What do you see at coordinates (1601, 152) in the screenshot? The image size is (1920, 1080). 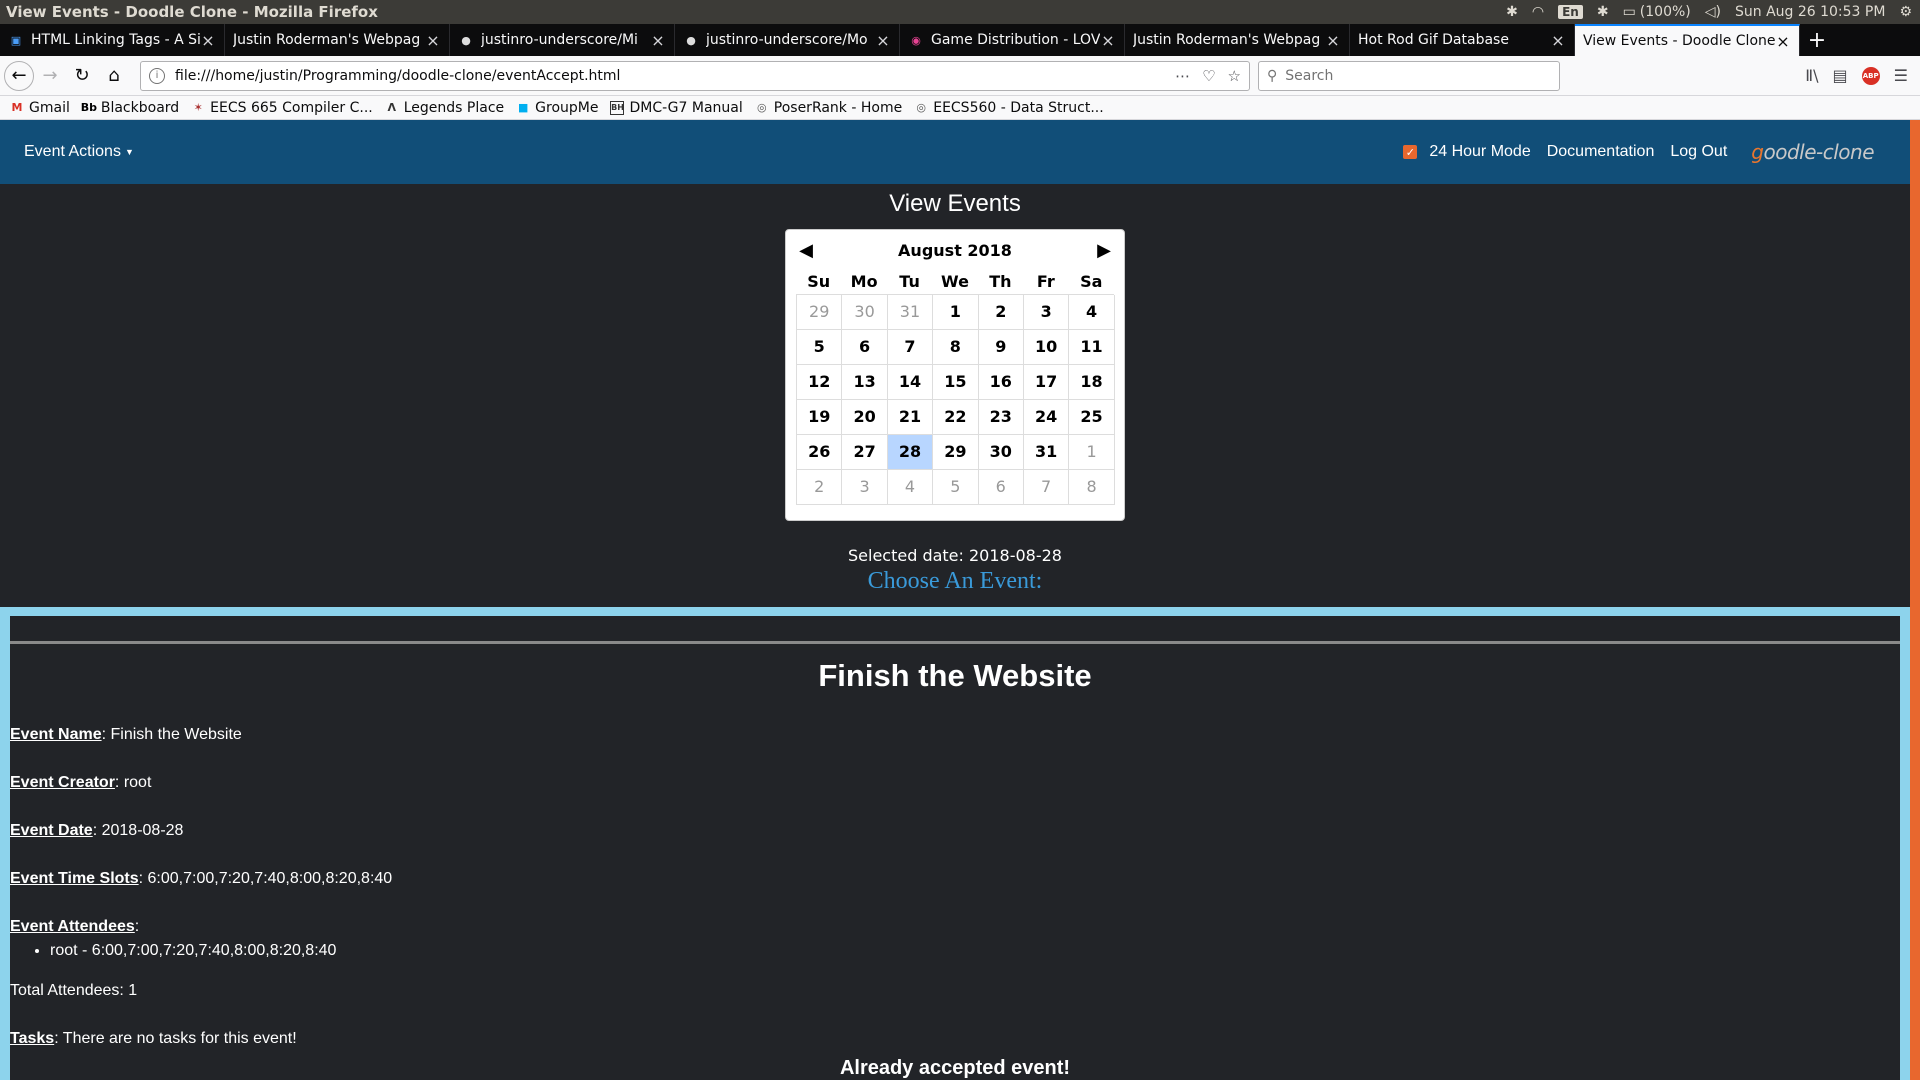 I see `documentation-link: Documentation` at bounding box center [1601, 152].